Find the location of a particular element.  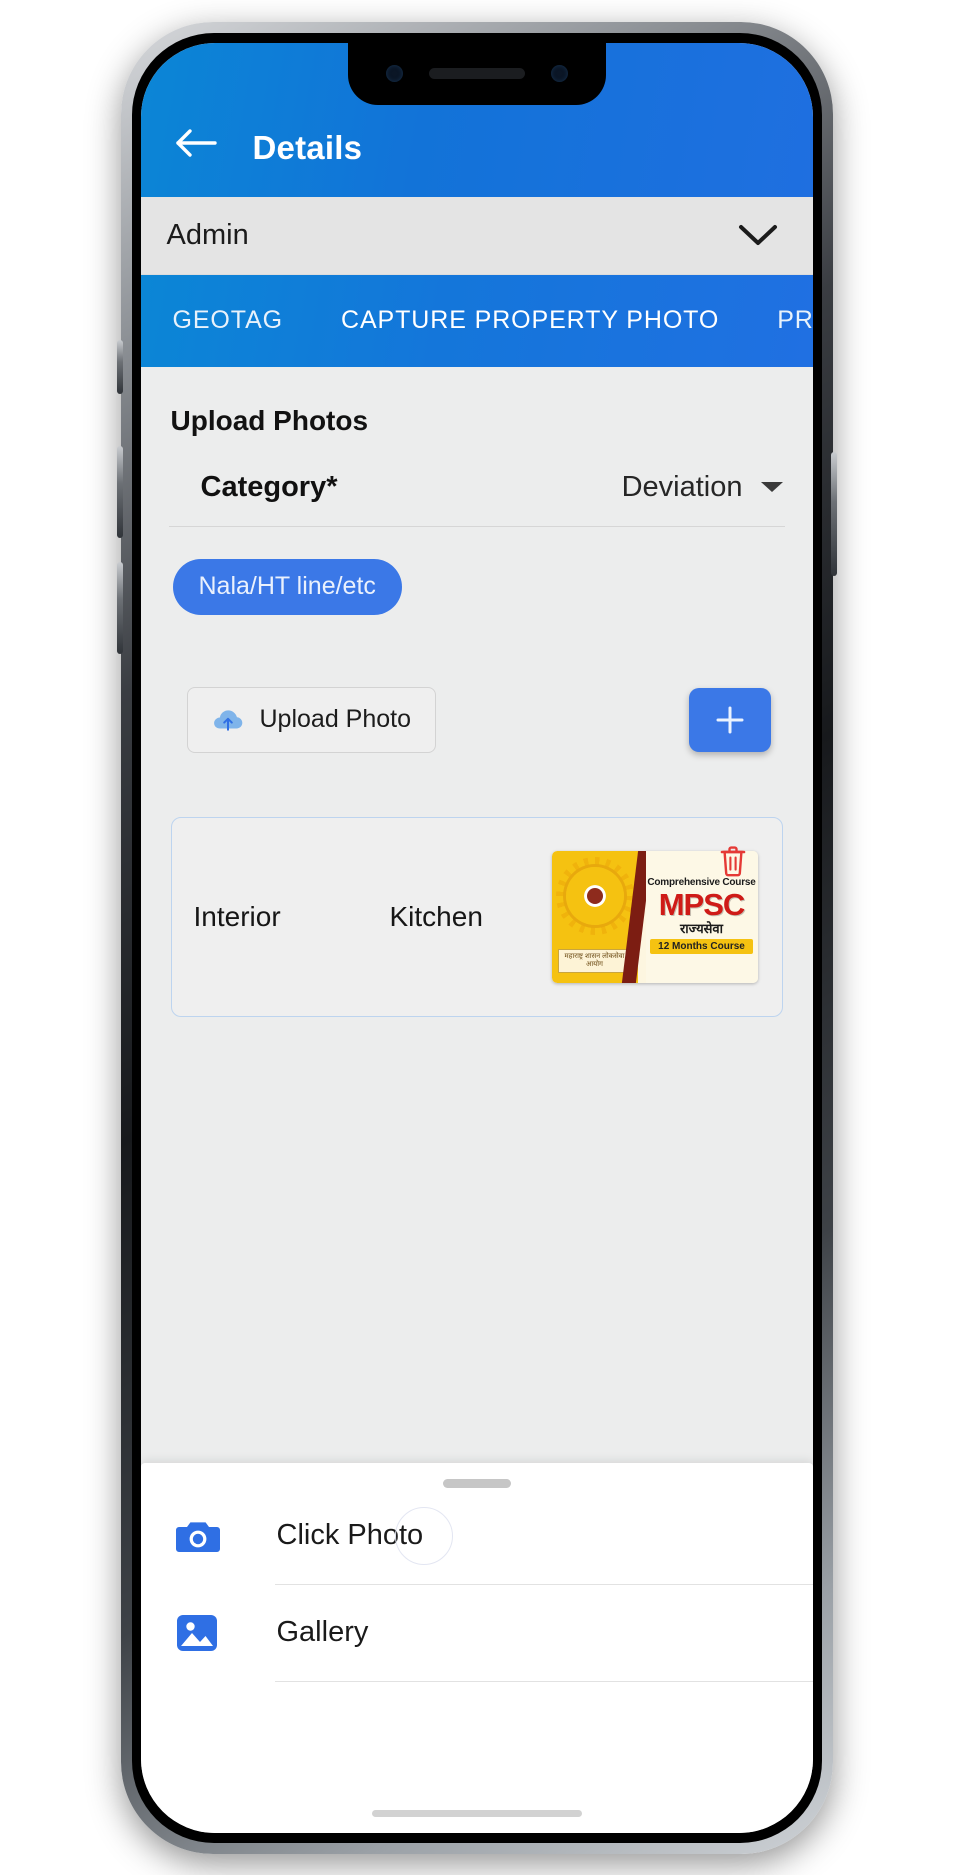

caret-down-icon is located at coordinates (772, 487).